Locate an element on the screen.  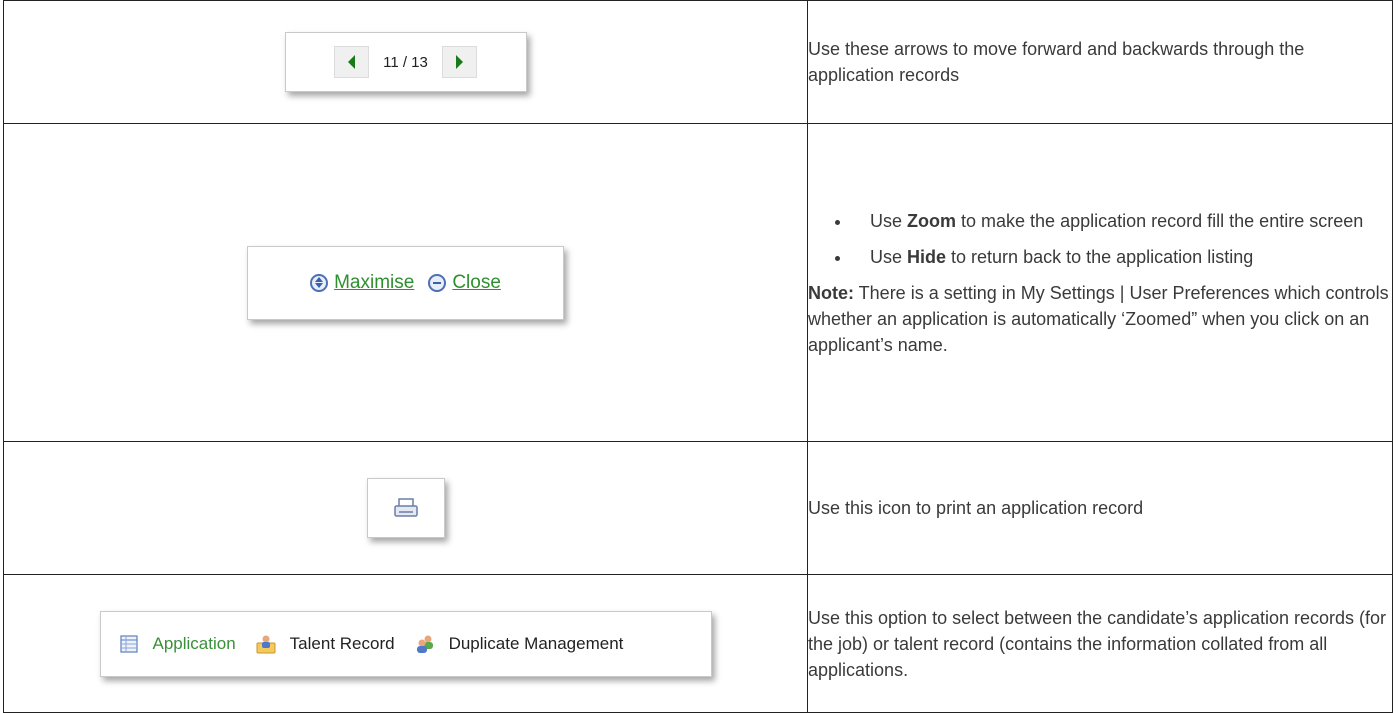
printer-icon is located at coordinates (405, 507).